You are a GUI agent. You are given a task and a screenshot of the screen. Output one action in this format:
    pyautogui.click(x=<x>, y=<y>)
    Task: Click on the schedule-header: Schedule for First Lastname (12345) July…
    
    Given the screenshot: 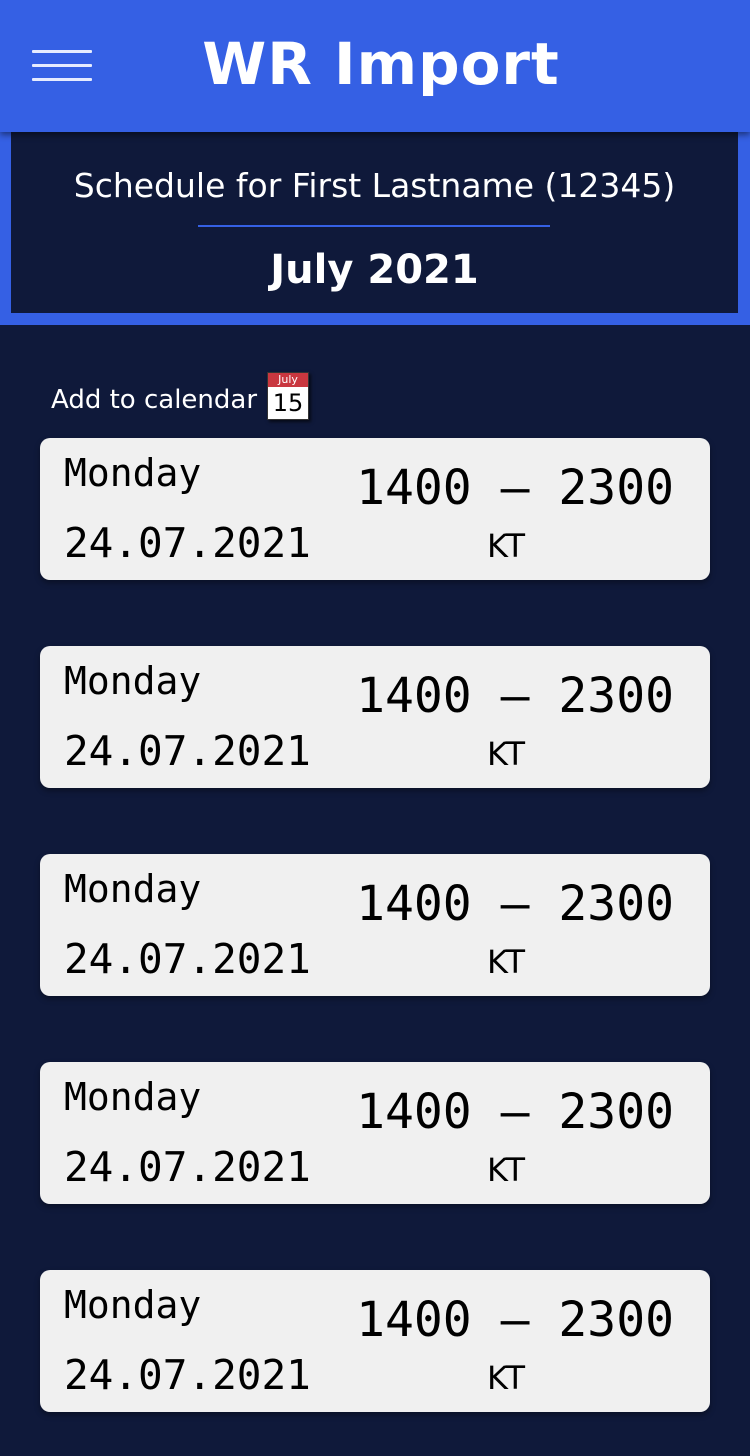 What is the action you would take?
    pyautogui.click(x=375, y=228)
    